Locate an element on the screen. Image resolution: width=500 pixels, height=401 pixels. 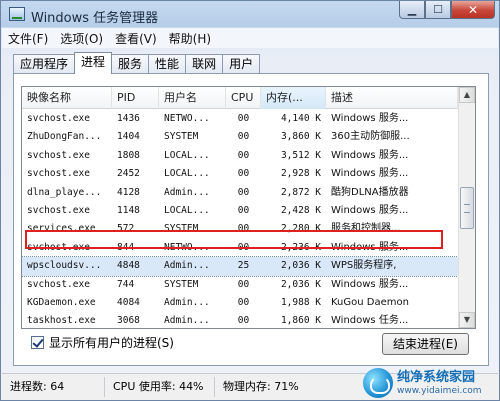
cell-pid: 744 is located at coordinates (126, 284).